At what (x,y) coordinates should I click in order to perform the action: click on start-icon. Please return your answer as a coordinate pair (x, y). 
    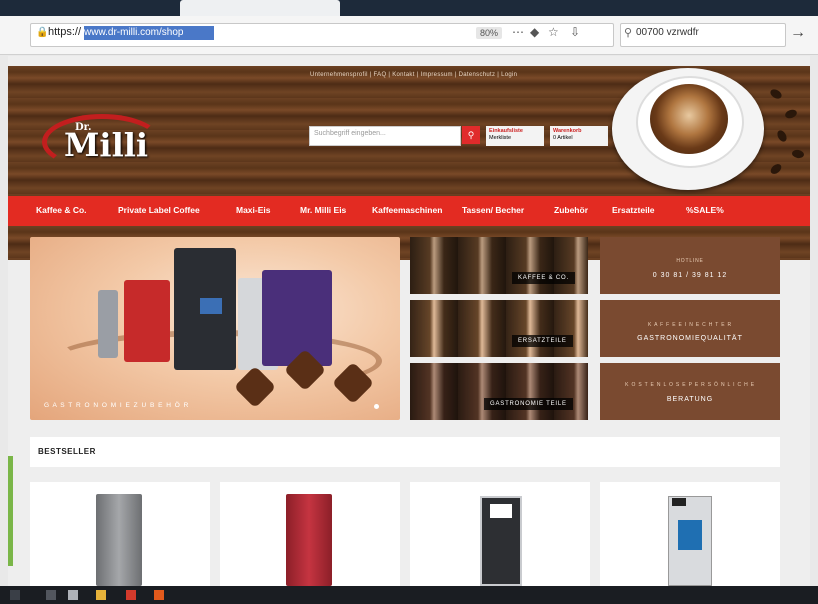
    Looking at the image, I should click on (15, 595).